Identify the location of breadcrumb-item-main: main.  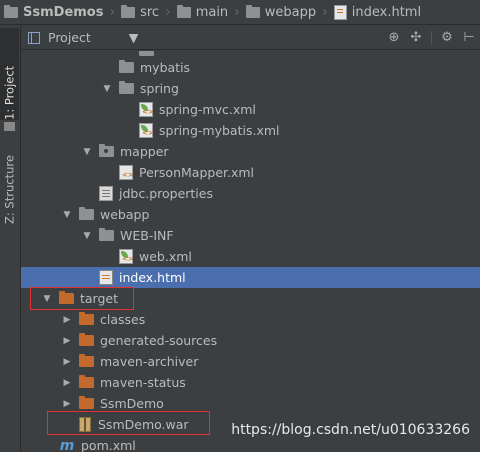
(202, 12).